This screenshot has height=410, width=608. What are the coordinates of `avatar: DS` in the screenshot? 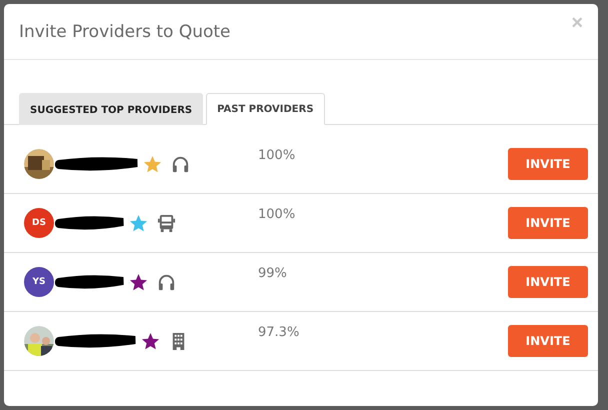 It's located at (39, 223).